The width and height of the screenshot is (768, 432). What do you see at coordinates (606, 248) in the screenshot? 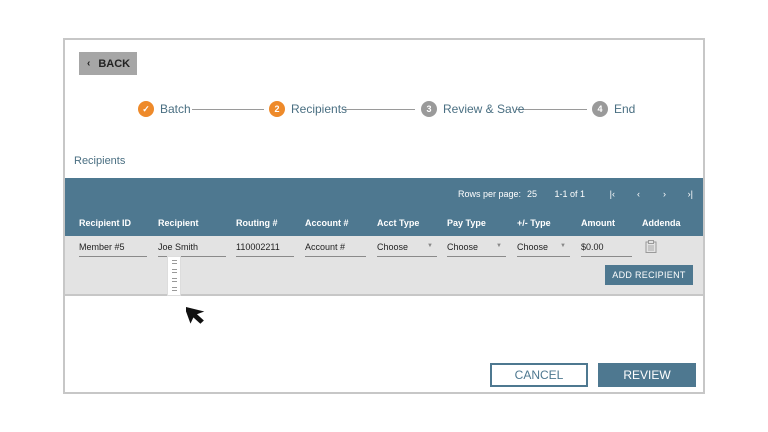
I see `amount-field: $0.00` at bounding box center [606, 248].